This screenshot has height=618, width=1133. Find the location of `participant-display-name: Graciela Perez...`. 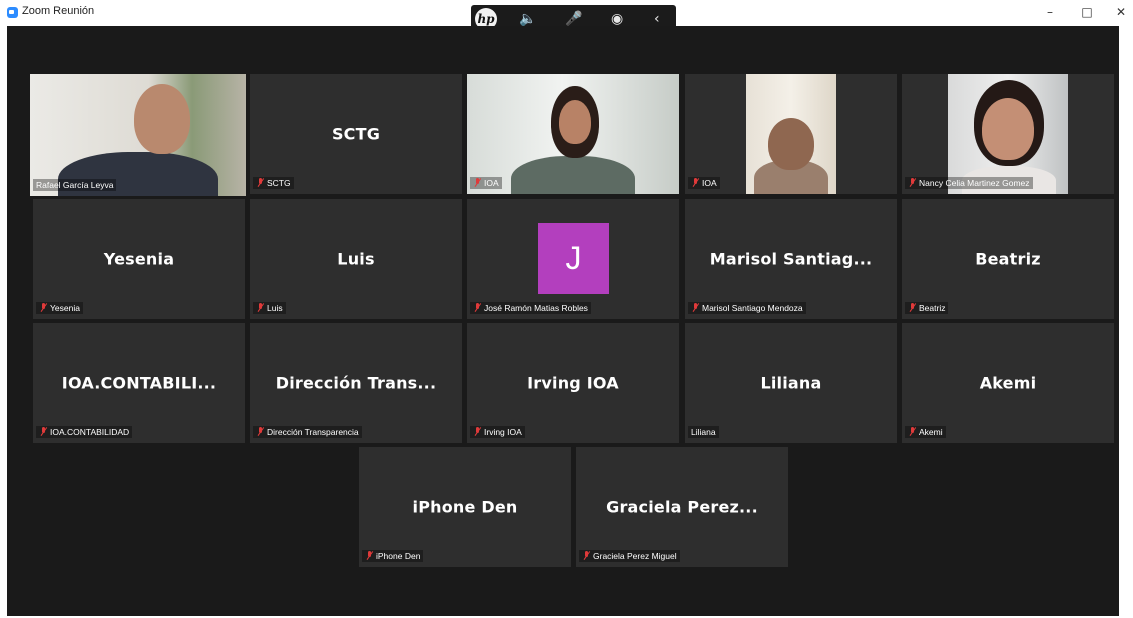

participant-display-name: Graciela Perez... is located at coordinates (682, 507).